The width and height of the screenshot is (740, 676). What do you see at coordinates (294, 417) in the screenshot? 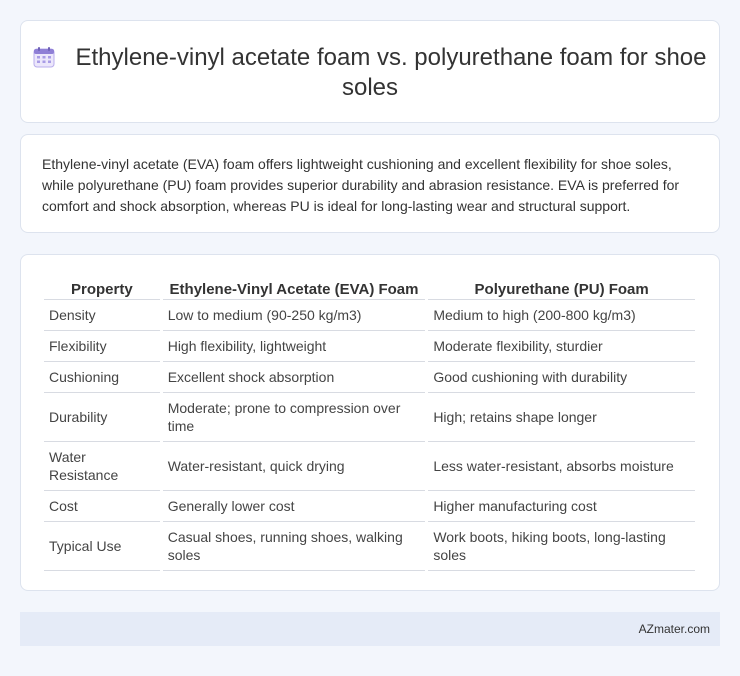
I see `cell-eva: Moderate; prone to compression over time` at bounding box center [294, 417].